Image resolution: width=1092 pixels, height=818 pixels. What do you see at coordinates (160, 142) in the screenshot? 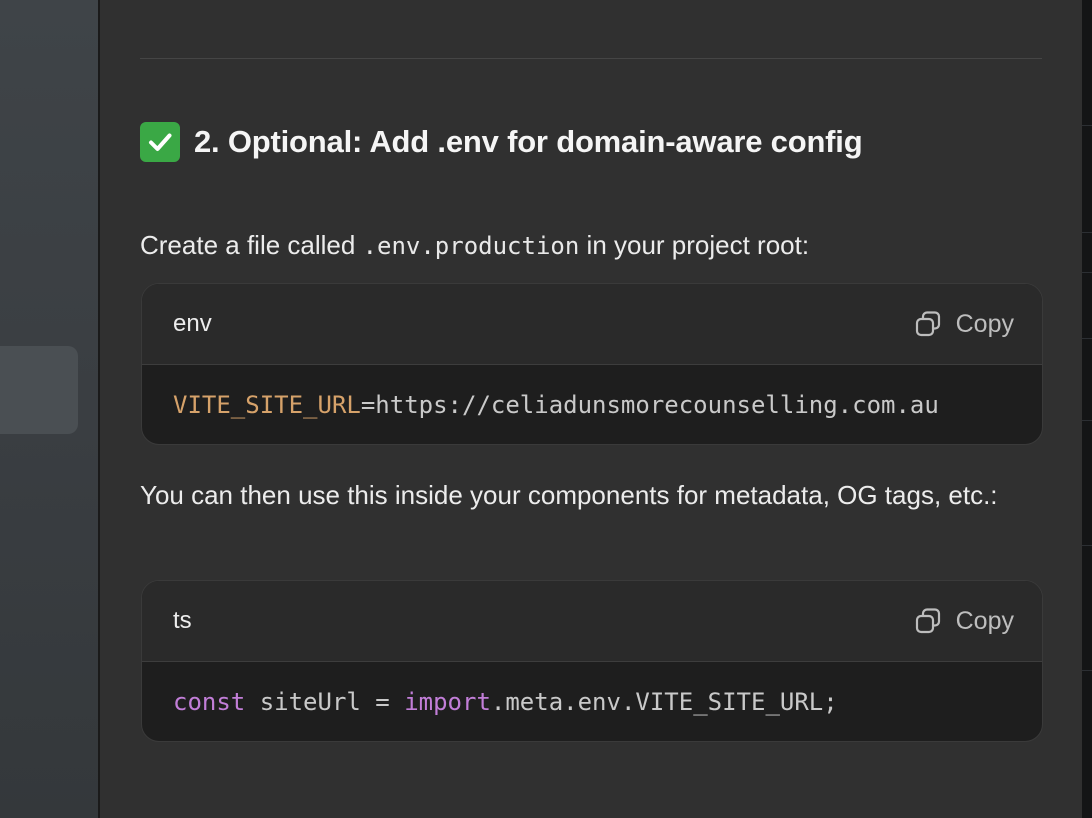
I see `check-mark-button-icon` at bounding box center [160, 142].